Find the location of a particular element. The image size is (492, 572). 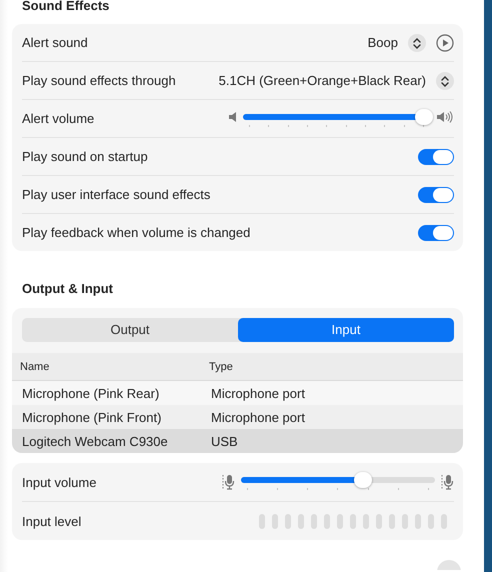

speaker-icon is located at coordinates (232, 116).